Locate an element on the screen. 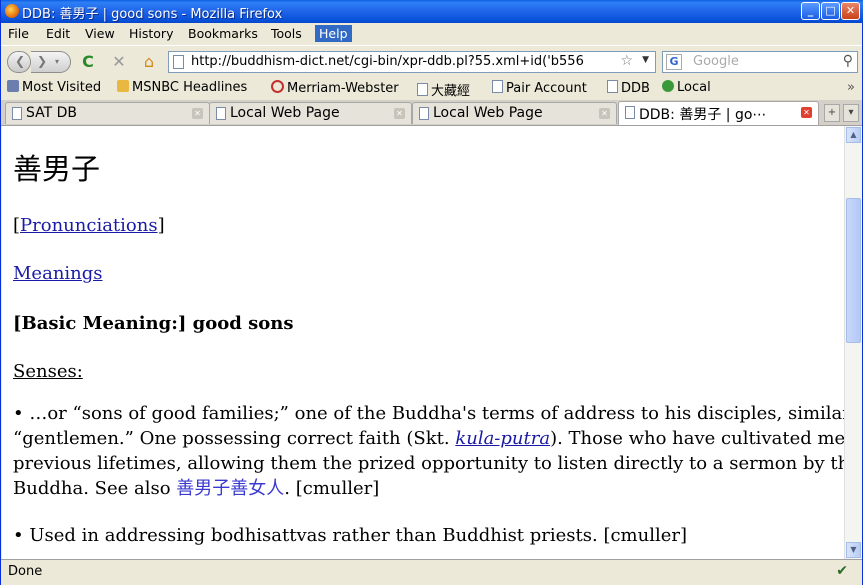 Image resolution: width=863 pixels, height=585 pixels. close-button: ✕ is located at coordinates (850, 11).